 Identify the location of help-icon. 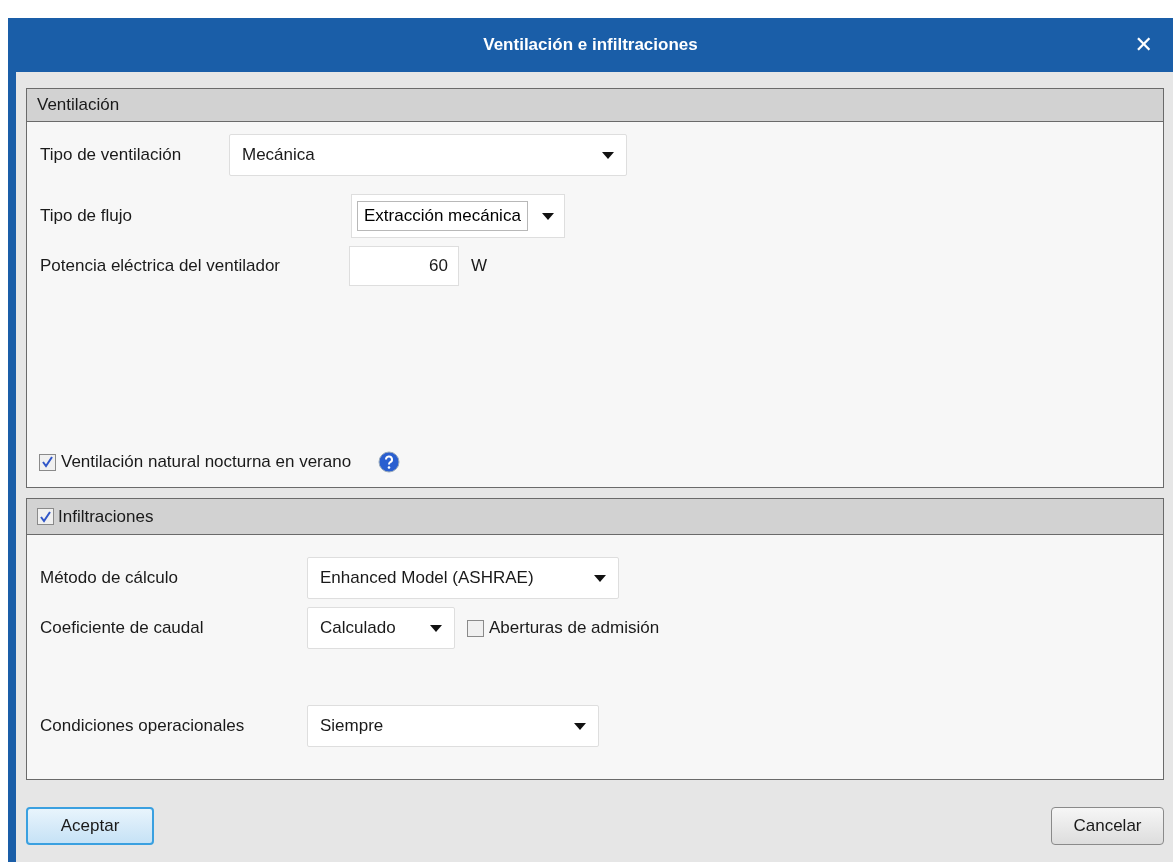
(389, 462).